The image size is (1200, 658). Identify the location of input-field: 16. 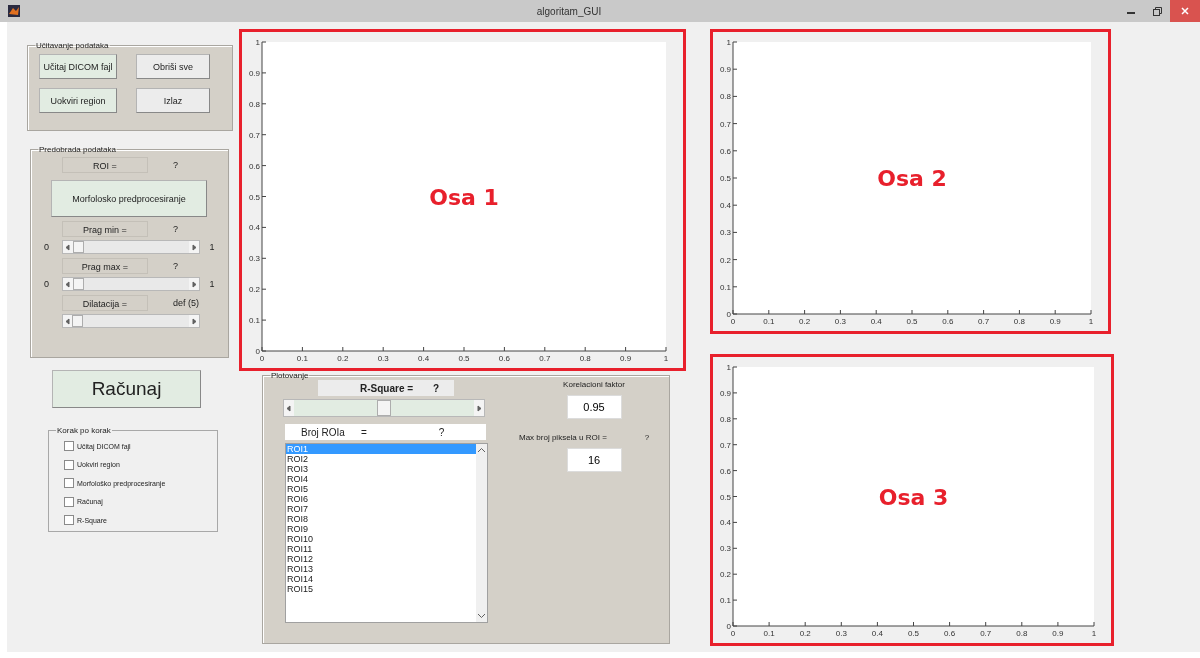
(594, 460).